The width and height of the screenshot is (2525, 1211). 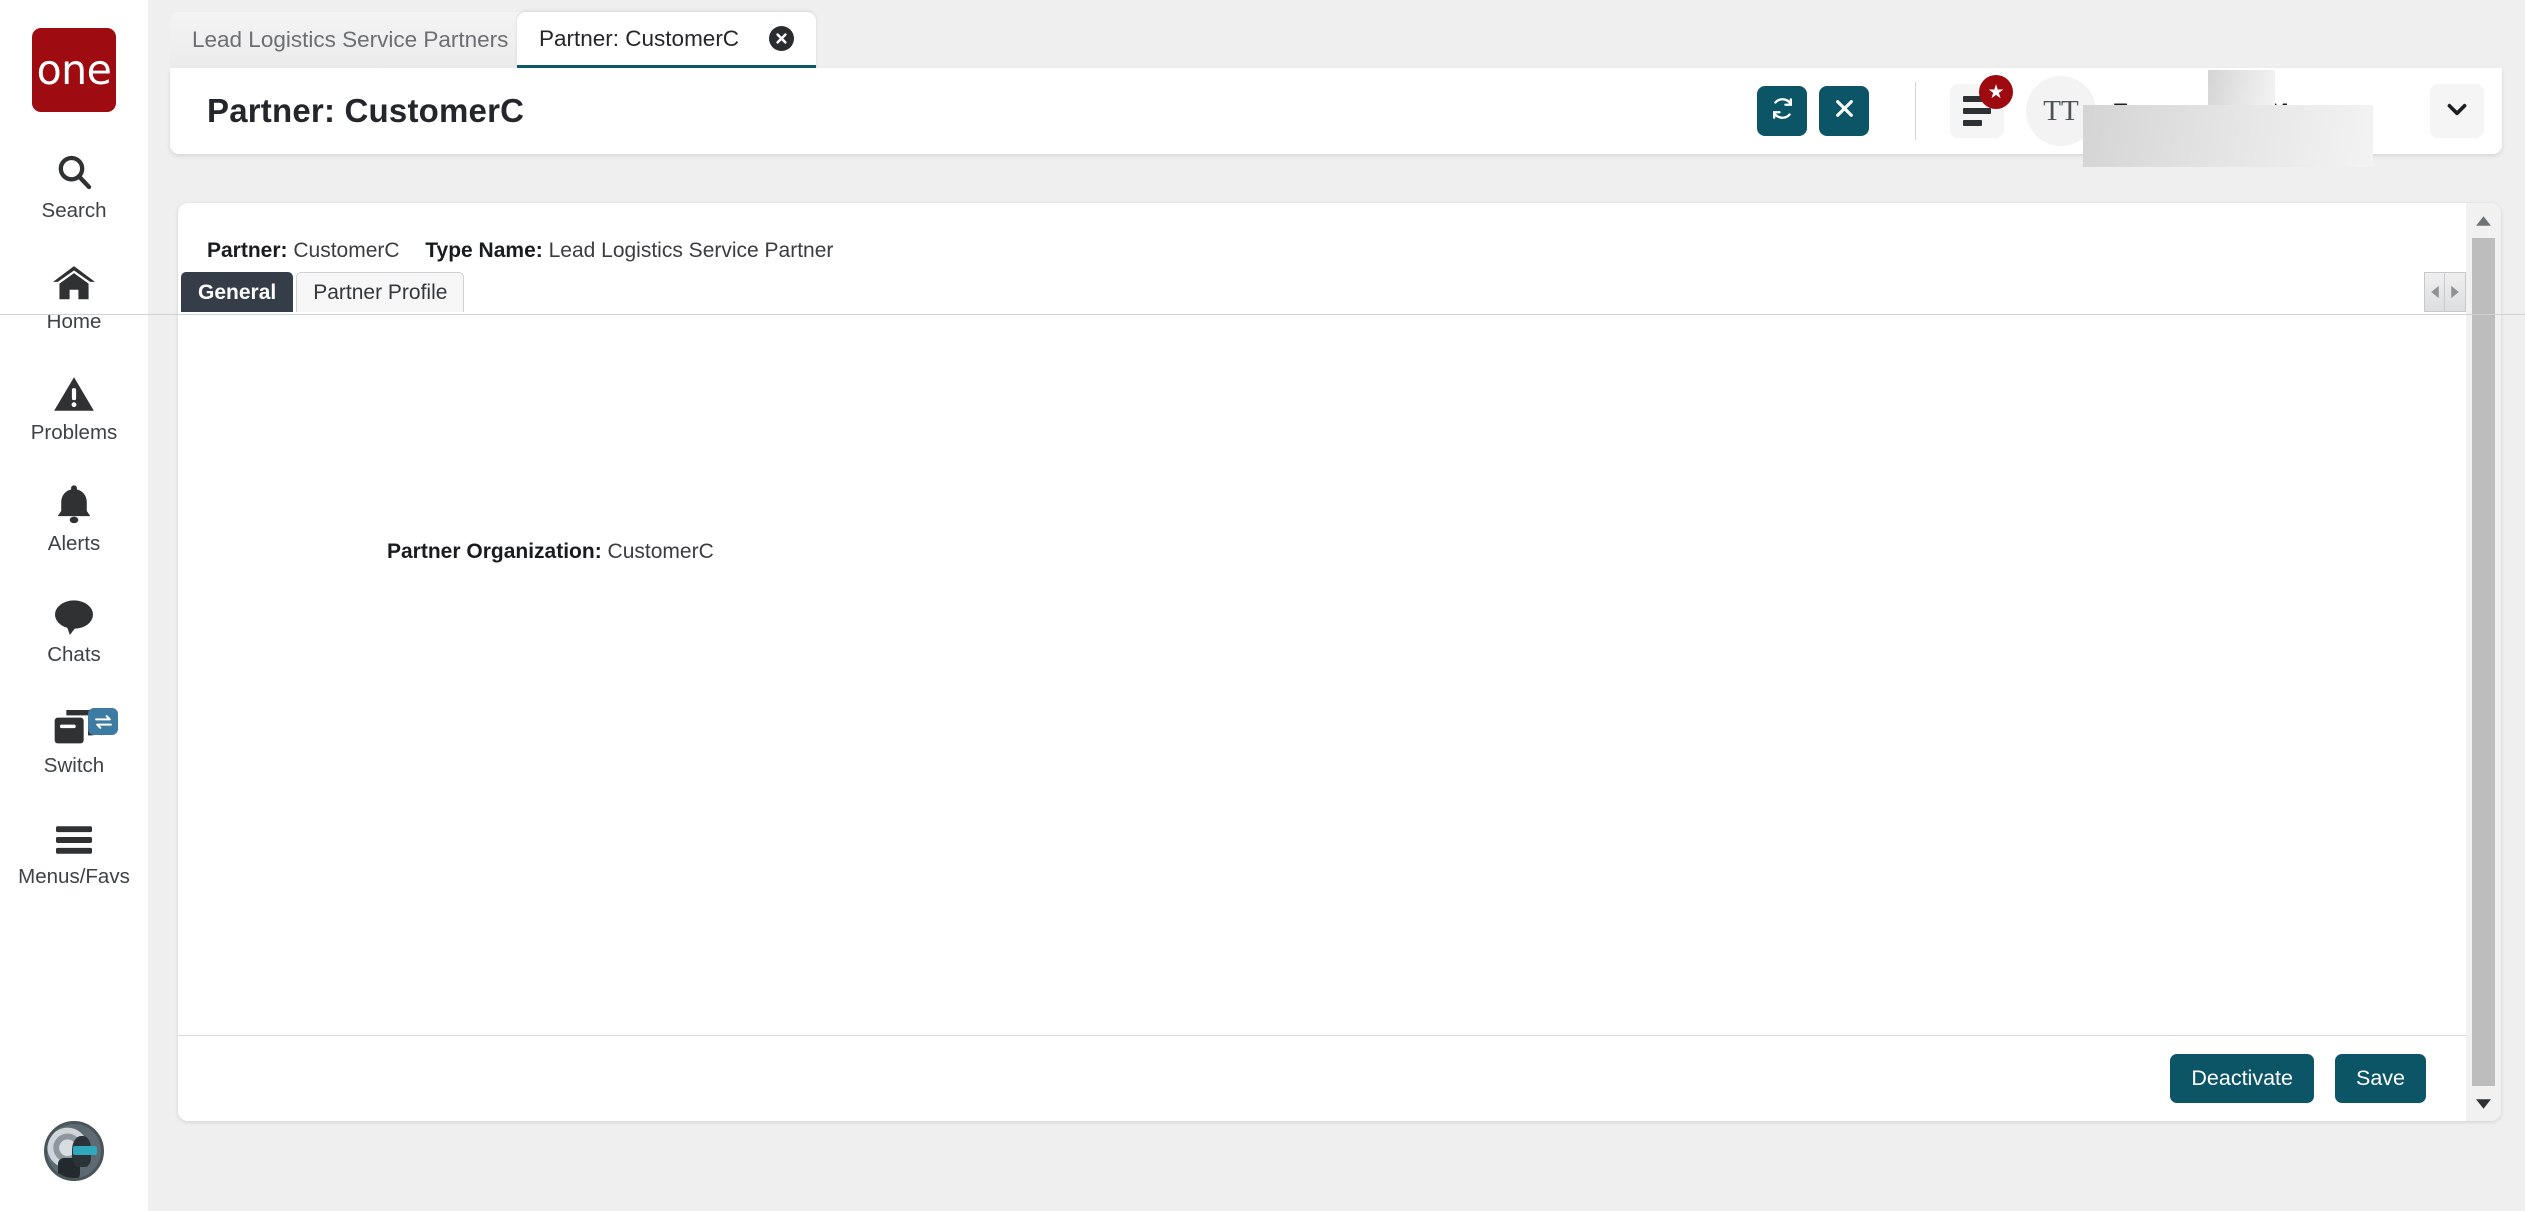 I want to click on partner-organization-field: Partner Organization: CustomerC, so click(x=550, y=552).